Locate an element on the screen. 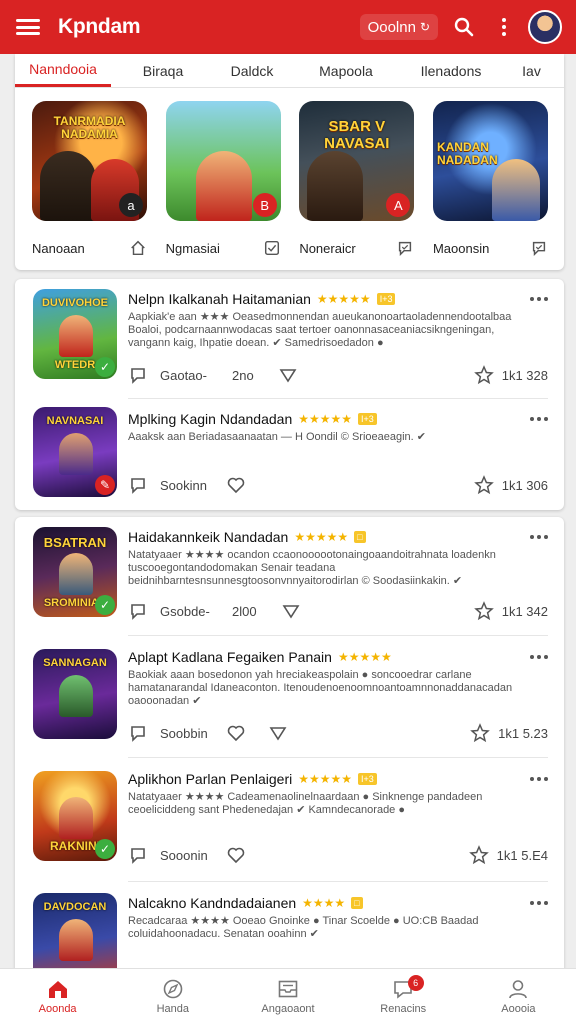 The height and width of the screenshot is (1024, 576). app-title: Kpndam is located at coordinates (99, 26).